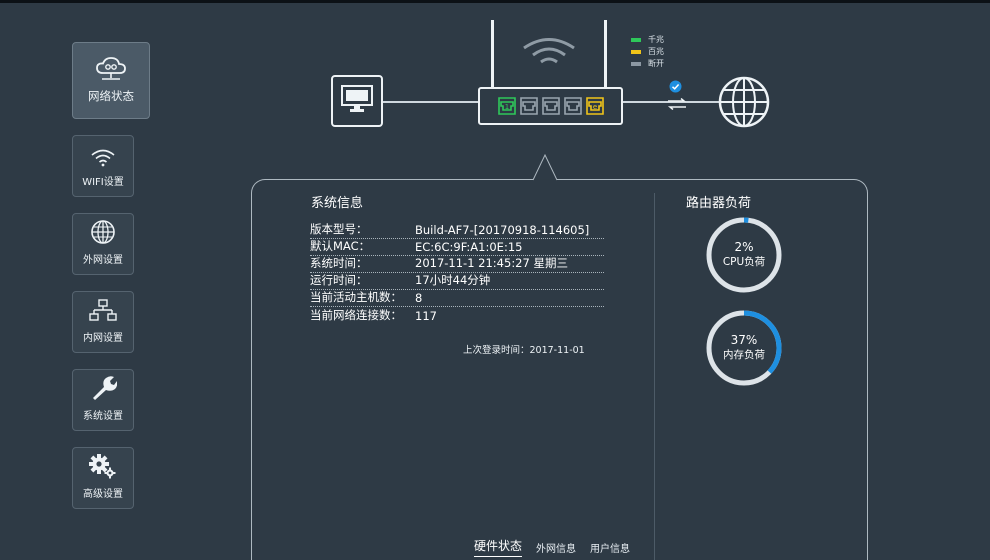 Image resolution: width=990 pixels, height=560 pixels. What do you see at coordinates (103, 466) in the screenshot?
I see `gears-icon` at bounding box center [103, 466].